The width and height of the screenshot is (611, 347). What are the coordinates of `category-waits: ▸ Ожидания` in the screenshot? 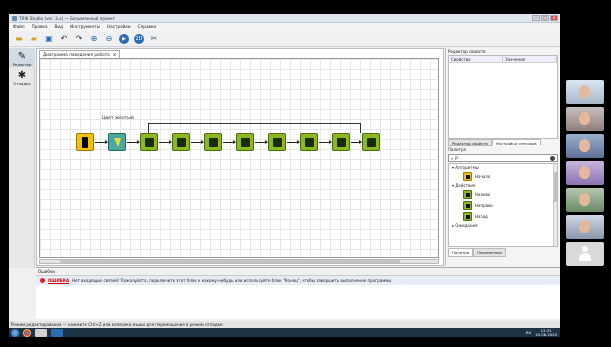 It's located at (503, 225).